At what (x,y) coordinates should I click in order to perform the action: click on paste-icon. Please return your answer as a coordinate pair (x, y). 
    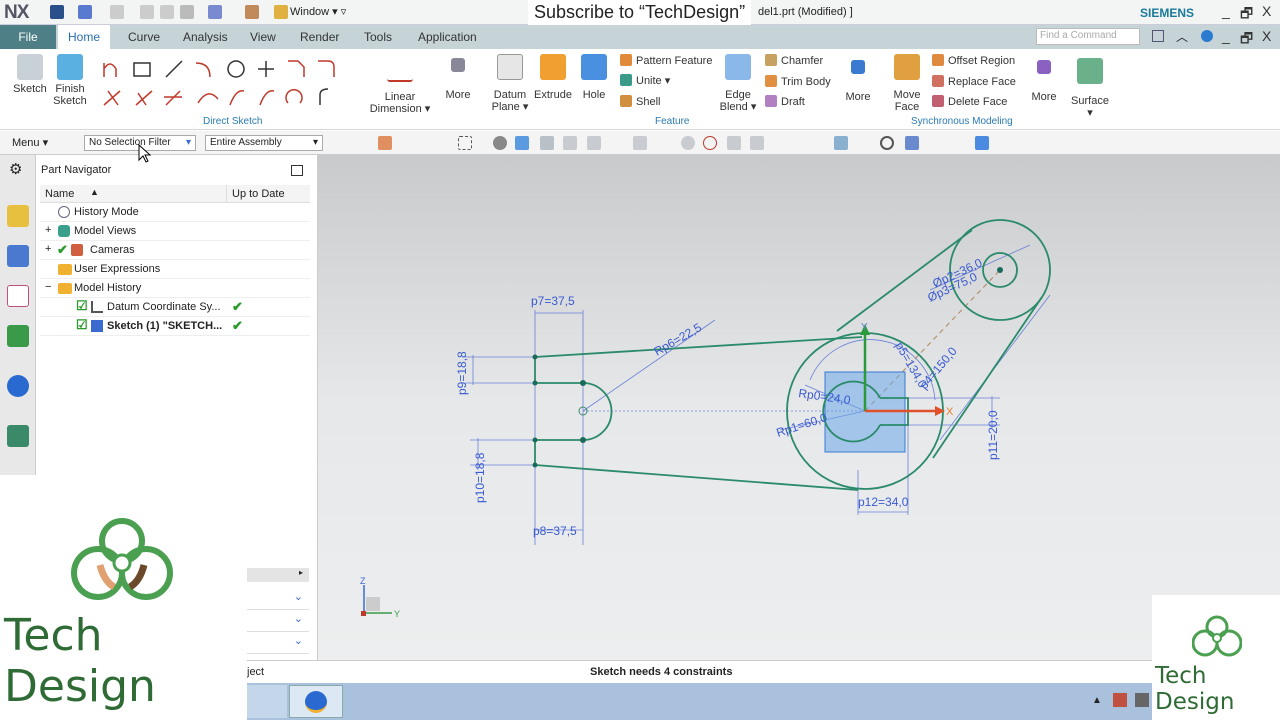
    Looking at the image, I should click on (187, 12).